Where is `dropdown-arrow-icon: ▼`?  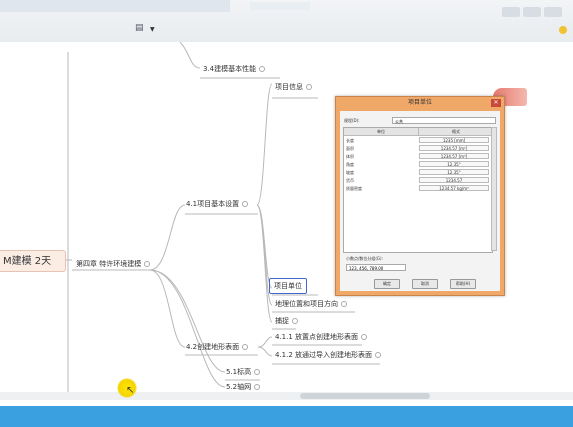
dropdown-arrow-icon: ▼ is located at coordinates (152, 29).